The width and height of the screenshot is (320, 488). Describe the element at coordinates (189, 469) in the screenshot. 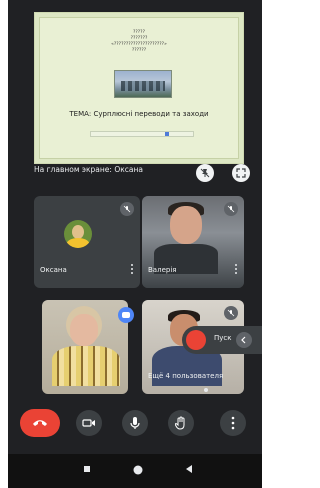

I see `back-icon` at that location.